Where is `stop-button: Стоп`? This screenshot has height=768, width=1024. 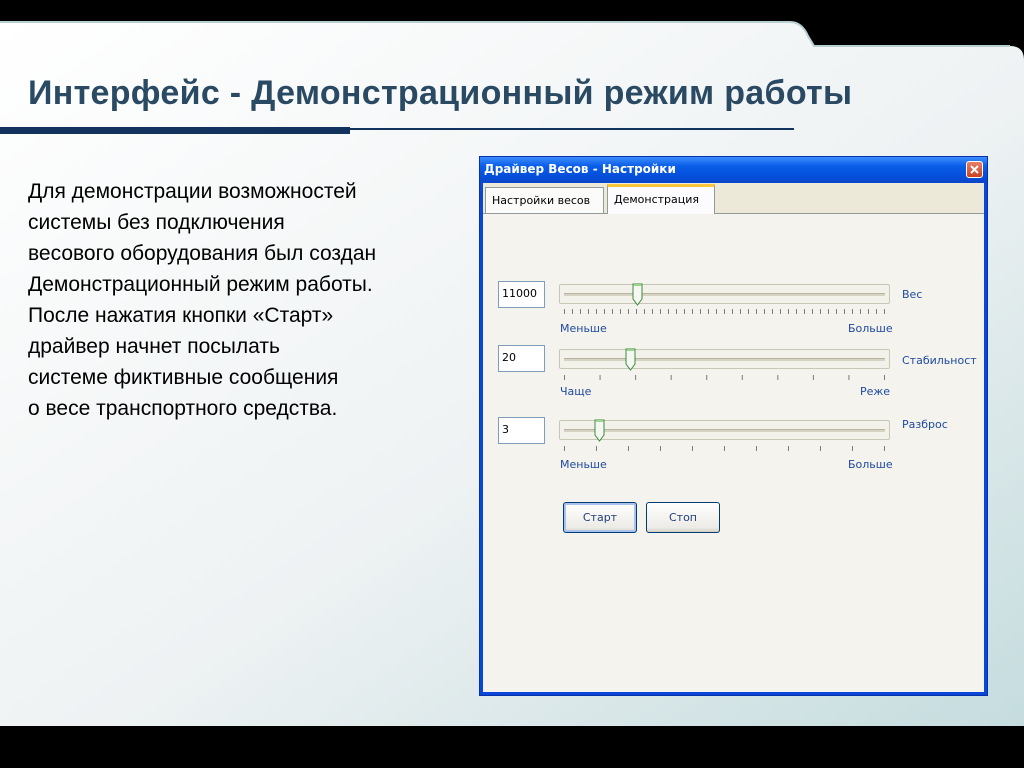 stop-button: Стоп is located at coordinates (683, 517).